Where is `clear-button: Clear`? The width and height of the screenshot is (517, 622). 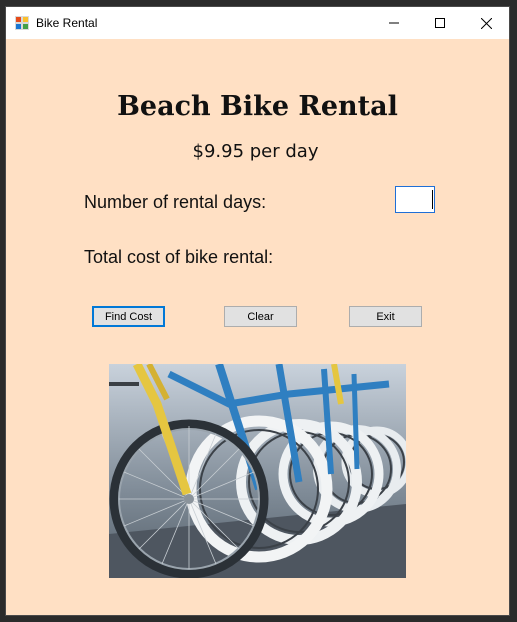 clear-button: Clear is located at coordinates (260, 316).